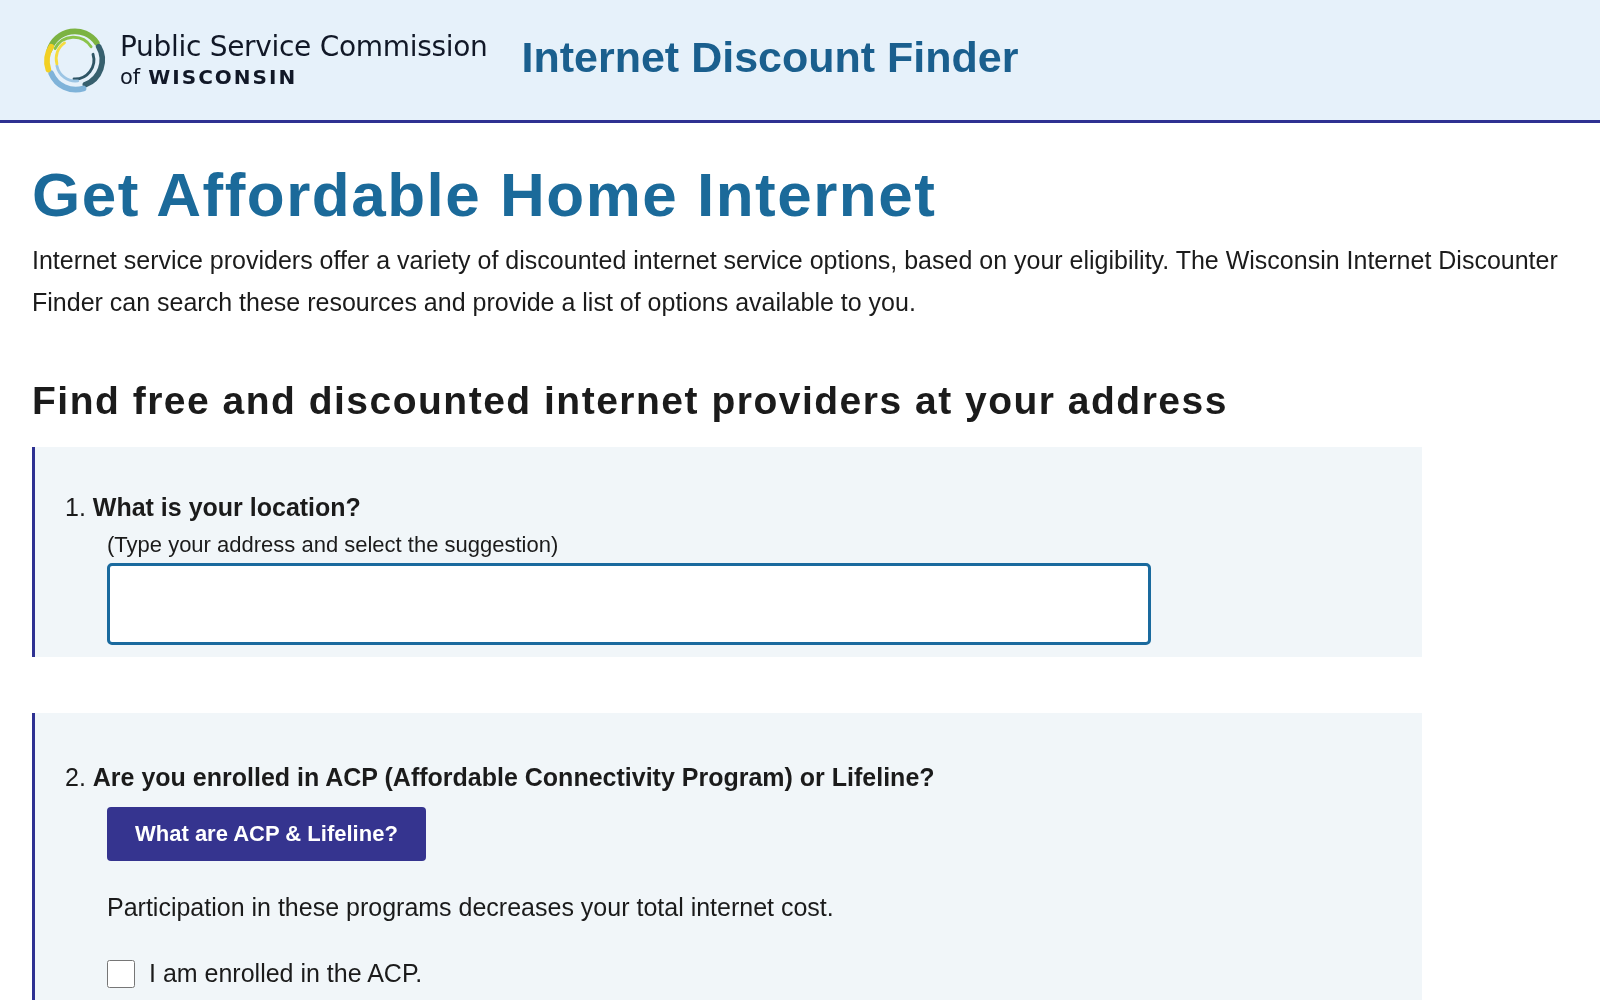 The image size is (1600, 1000). I want to click on organization-subtitle: WISCONSIN, so click(223, 77).